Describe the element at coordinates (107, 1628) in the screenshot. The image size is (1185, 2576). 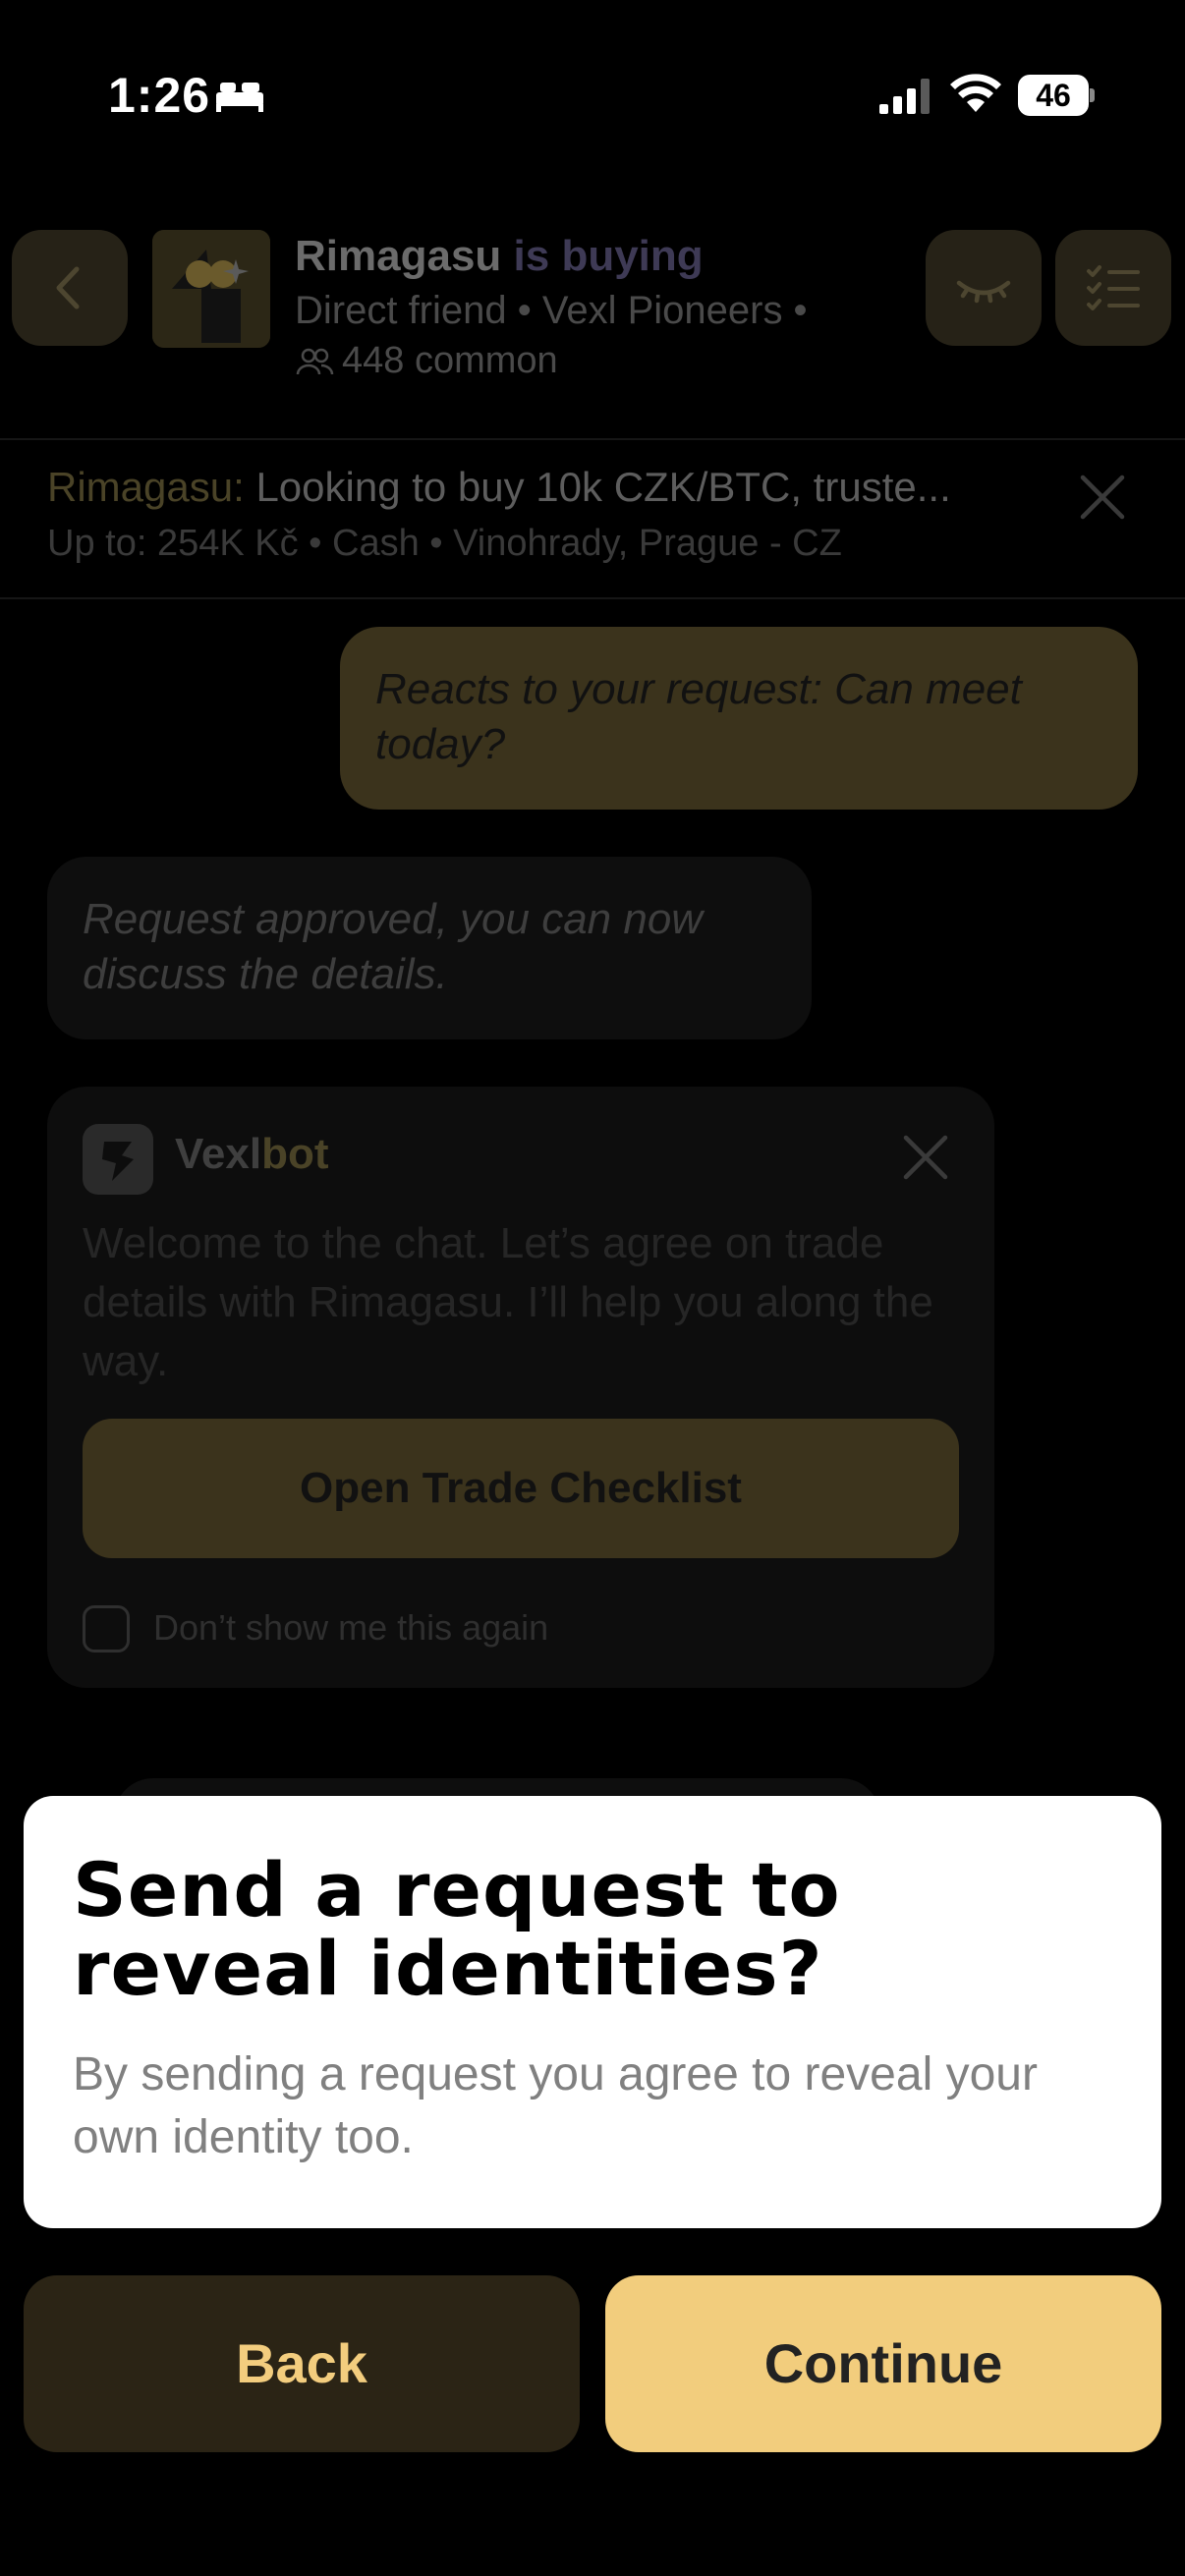
I see `dont-show-again-checkbox` at that location.